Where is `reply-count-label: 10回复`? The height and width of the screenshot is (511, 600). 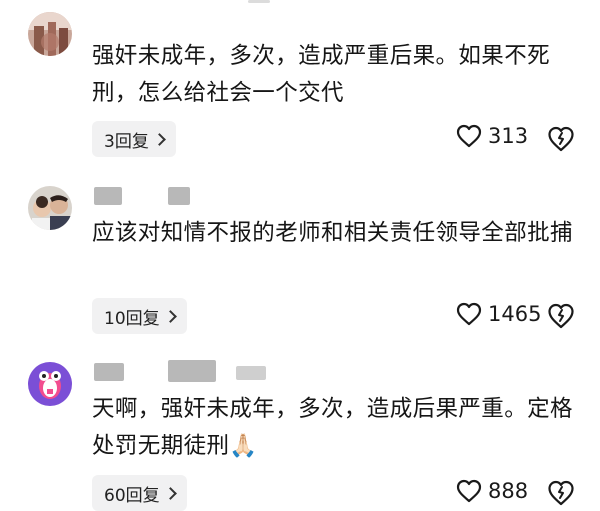 reply-count-label: 10回复 is located at coordinates (132, 318).